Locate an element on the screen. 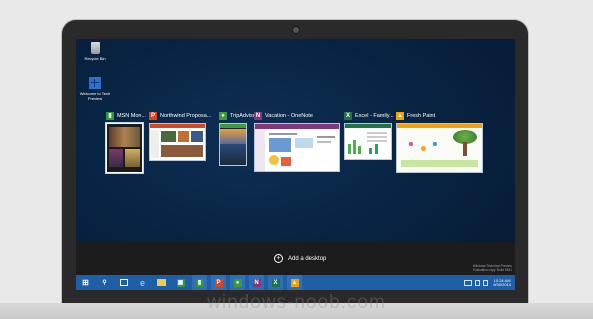  taskbar-fresh-paint: ▲ is located at coordinates (294, 282).